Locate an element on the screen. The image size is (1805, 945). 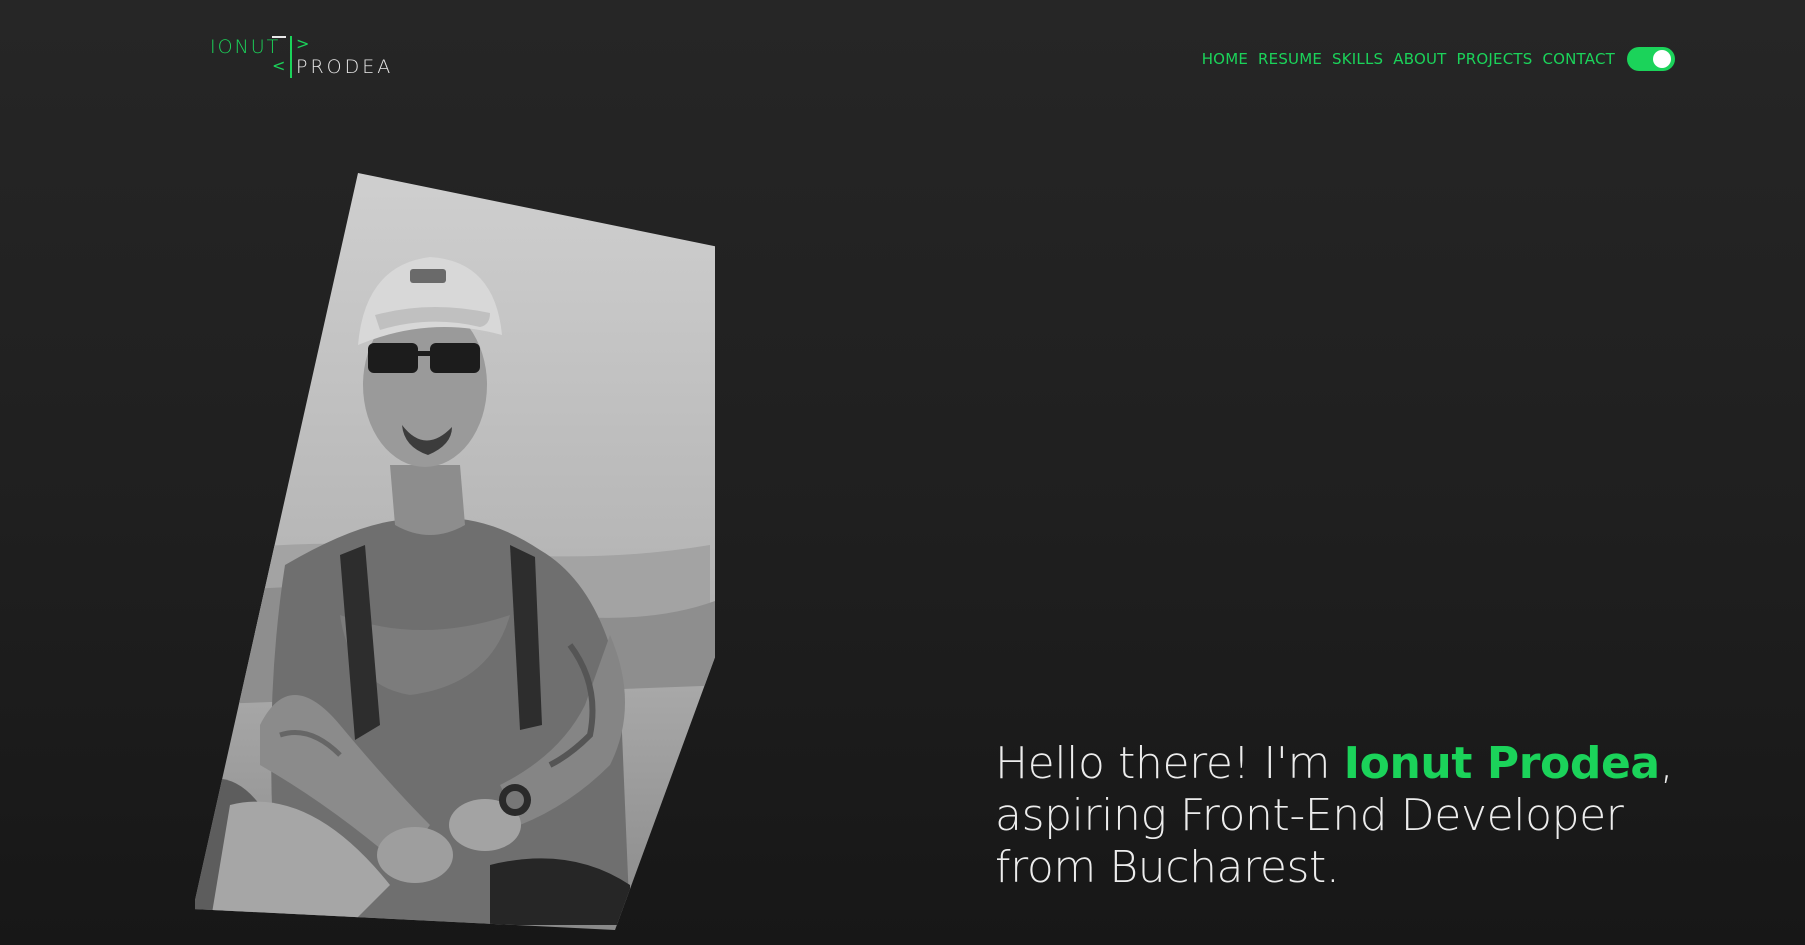
logo-last-name: PRODEA is located at coordinates (345, 67).